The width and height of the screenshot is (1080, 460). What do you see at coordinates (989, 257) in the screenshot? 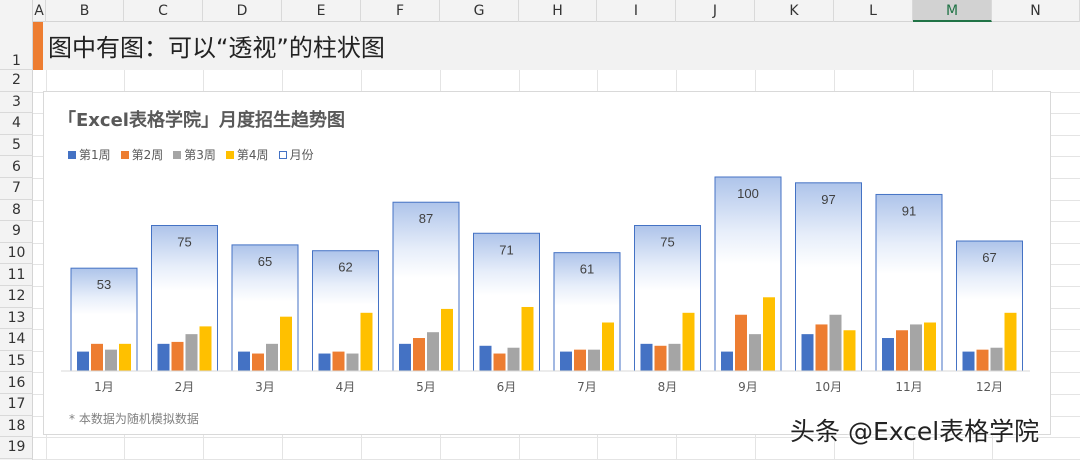
I see `month-total-label: 67` at bounding box center [989, 257].